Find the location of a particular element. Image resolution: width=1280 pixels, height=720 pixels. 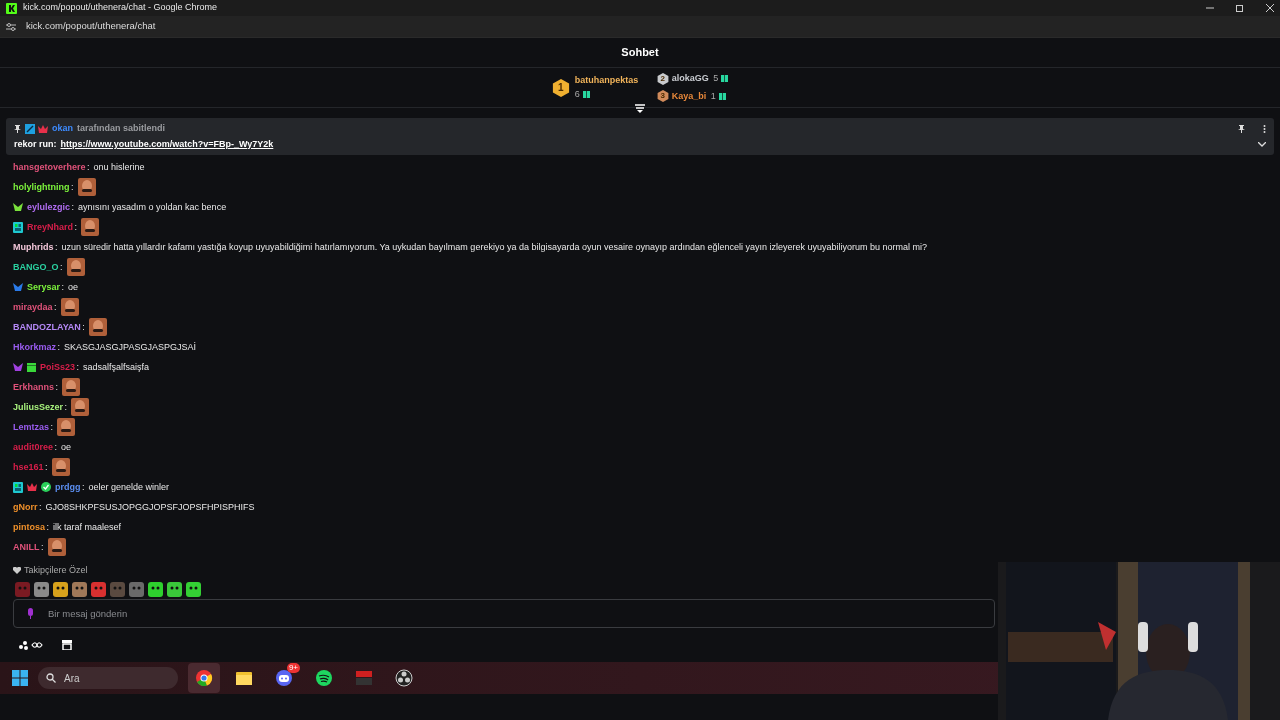

pinned-label: rekor run: is located at coordinates (35, 144).